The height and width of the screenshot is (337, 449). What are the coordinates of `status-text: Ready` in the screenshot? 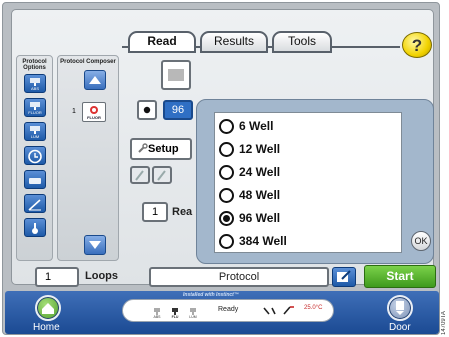 It's located at (228, 309).